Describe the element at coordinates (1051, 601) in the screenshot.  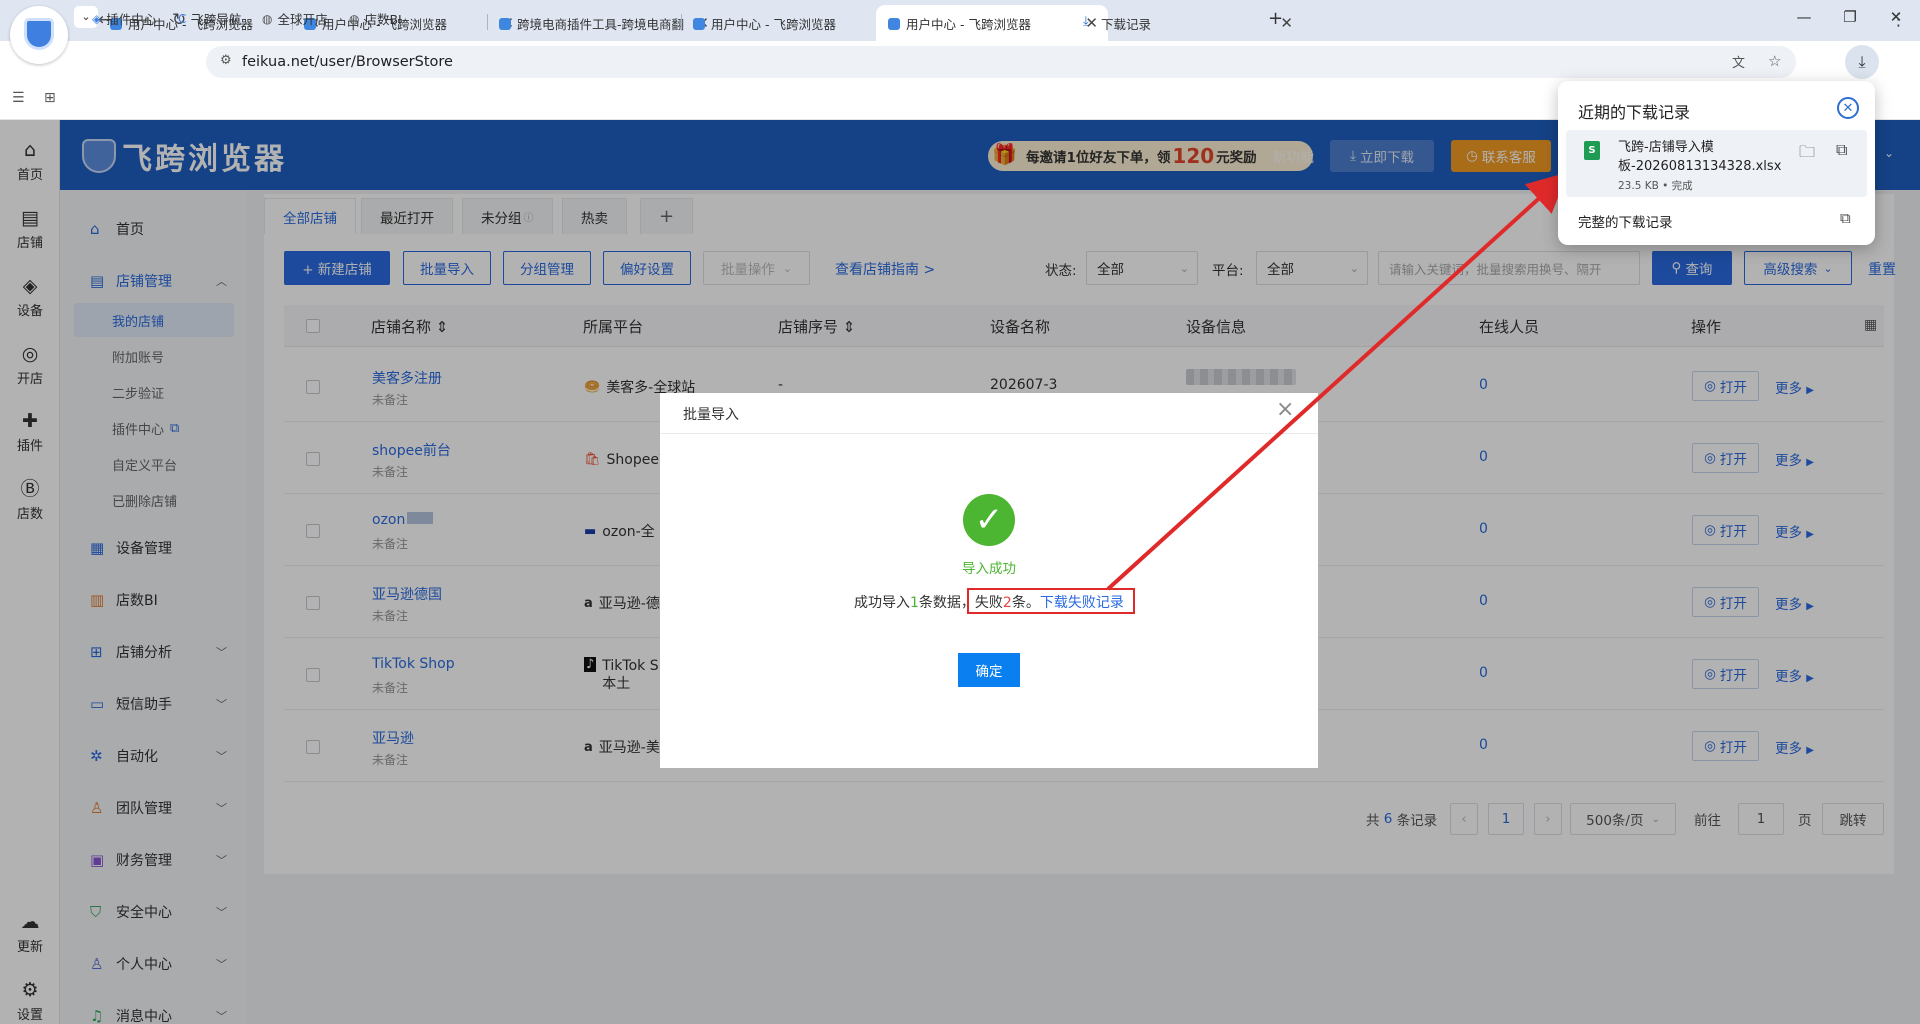
I see `annotation-highlight-box` at that location.